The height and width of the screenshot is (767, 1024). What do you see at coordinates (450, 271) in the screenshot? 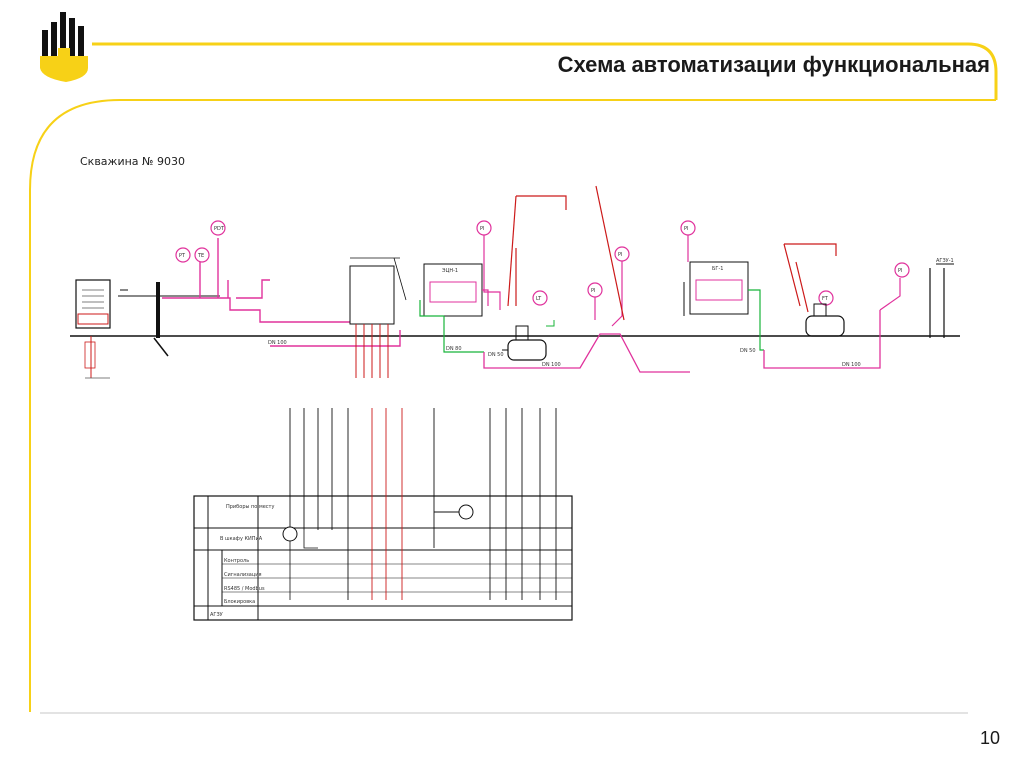
I see `svg-text: ЭЦН-1` at bounding box center [450, 271].